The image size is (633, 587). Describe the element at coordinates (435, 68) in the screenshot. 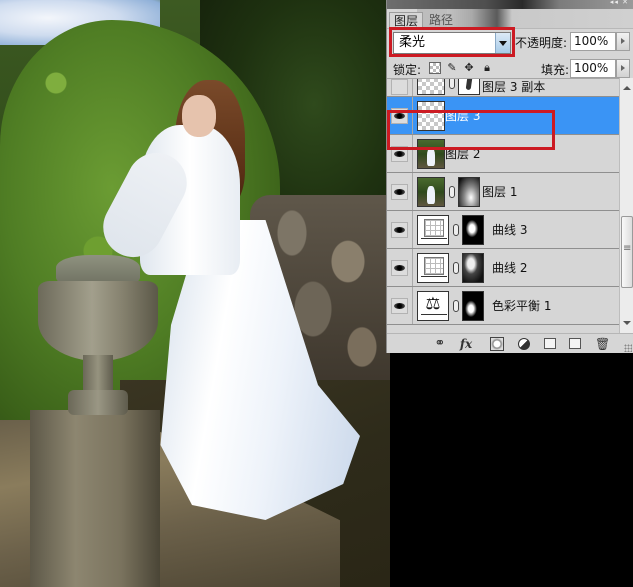

I see `lock-transparent-icon` at that location.